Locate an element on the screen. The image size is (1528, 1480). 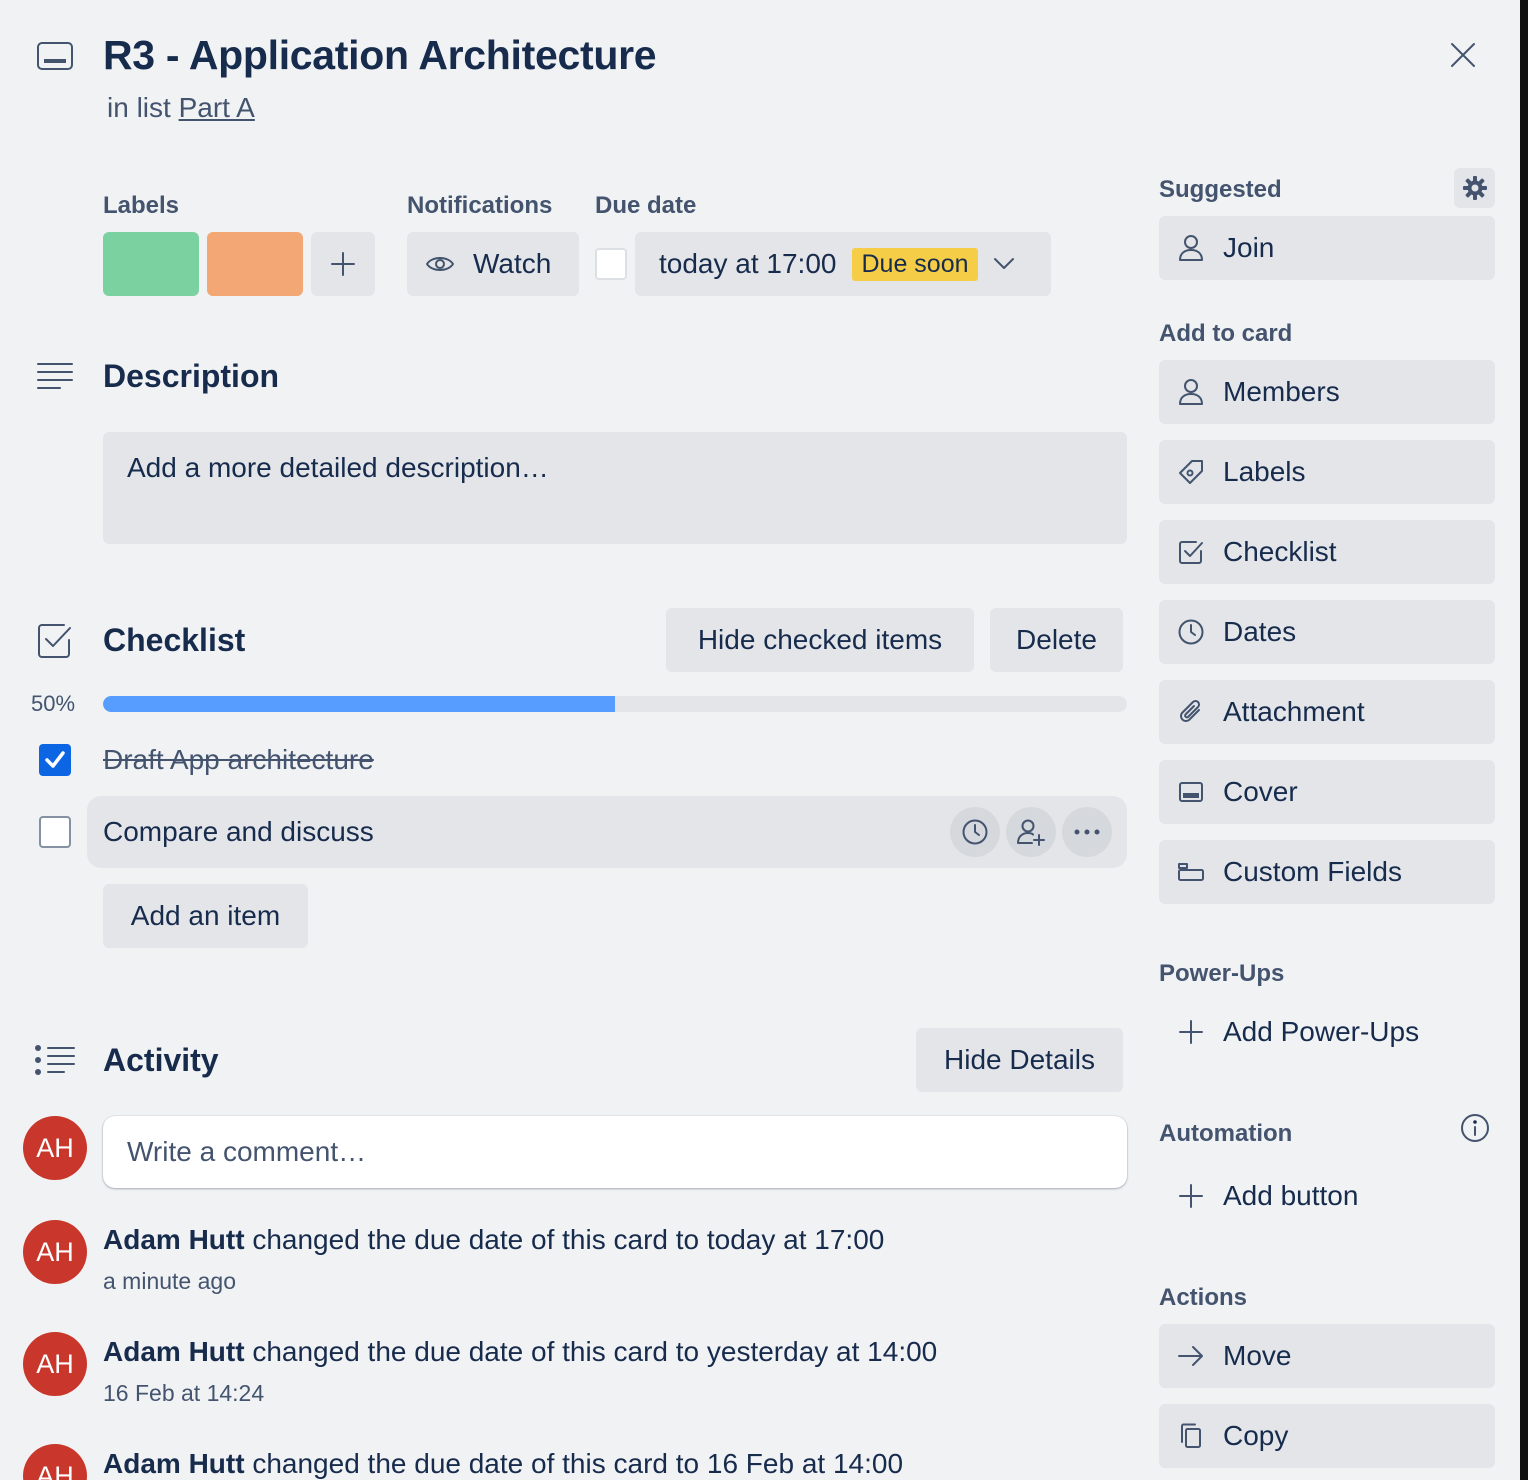
list-link: Part A is located at coordinates (217, 107).